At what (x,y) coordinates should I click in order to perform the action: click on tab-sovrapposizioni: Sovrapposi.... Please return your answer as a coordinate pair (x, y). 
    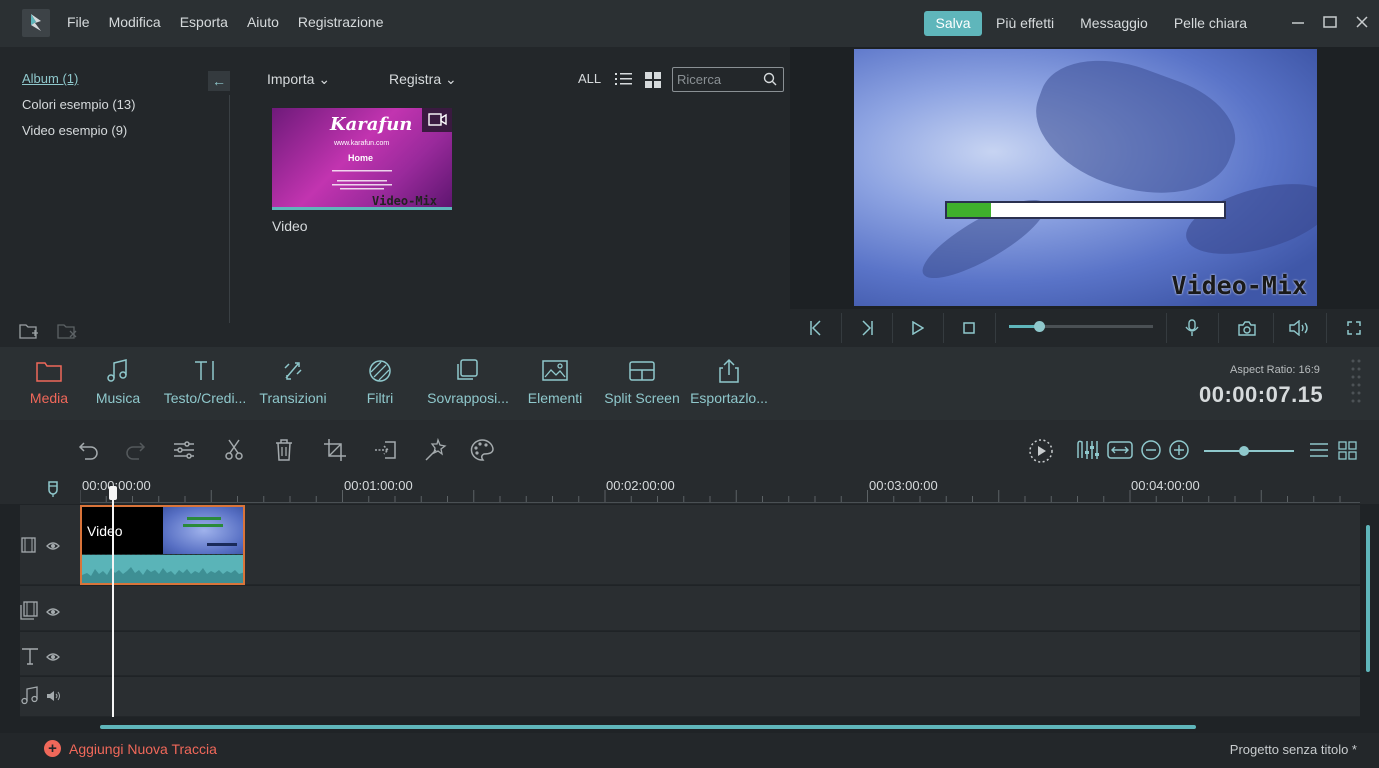
    Looking at the image, I should click on (468, 382).